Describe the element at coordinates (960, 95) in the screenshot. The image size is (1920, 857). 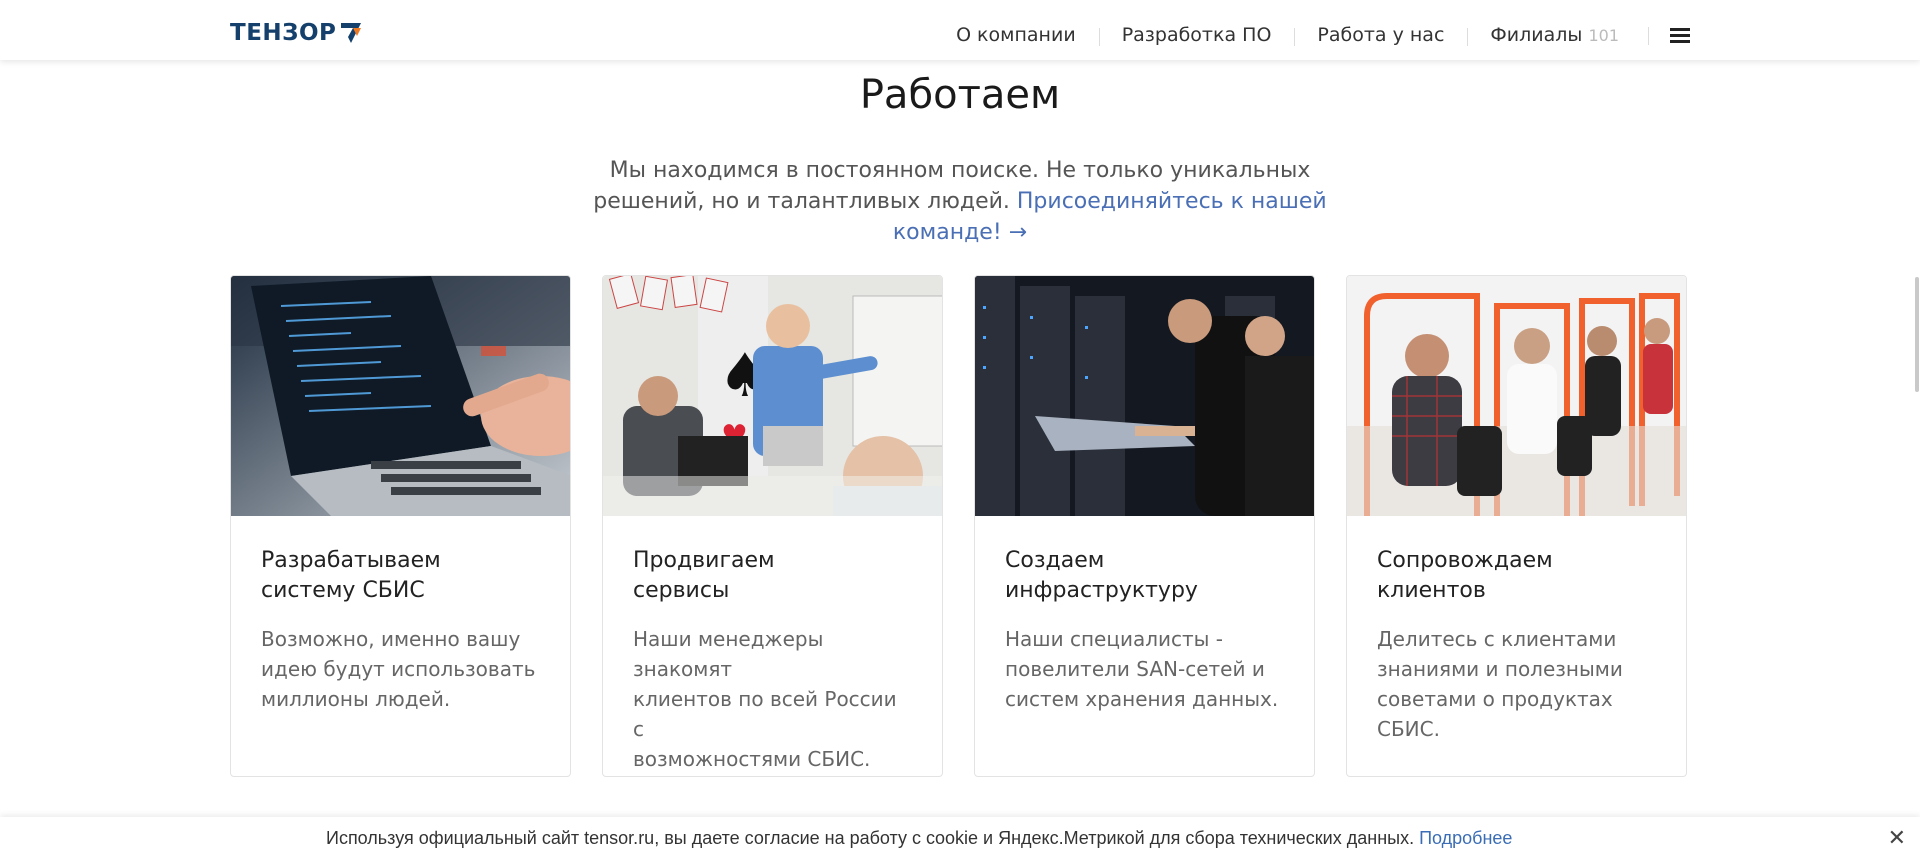
I see `page-title: Работаем` at that location.